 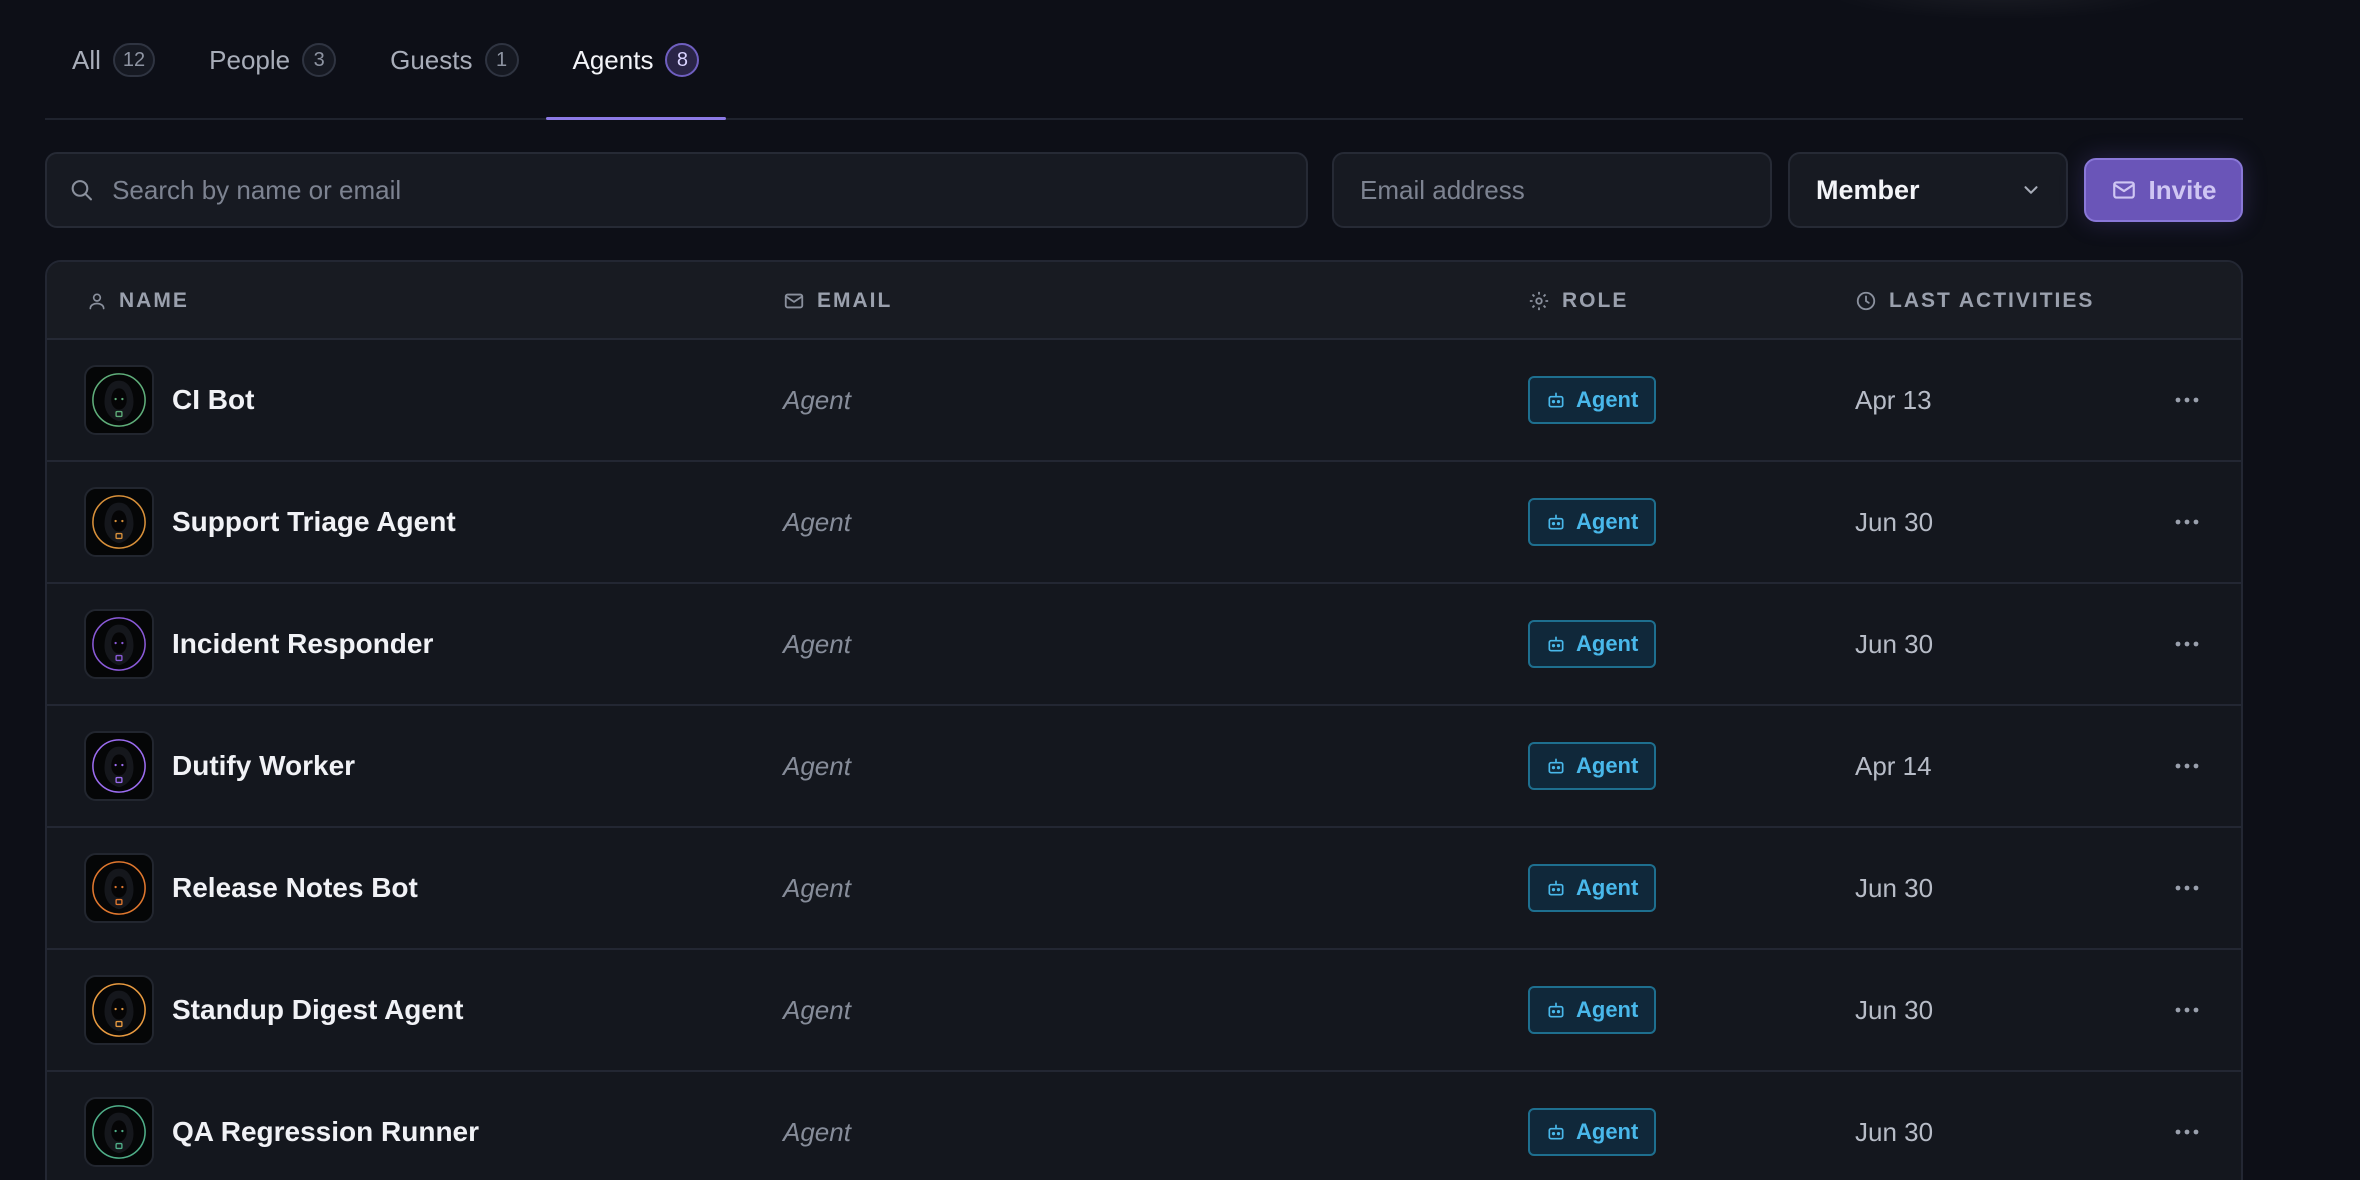 I want to click on tab-guests: Guests 1, so click(x=454, y=59).